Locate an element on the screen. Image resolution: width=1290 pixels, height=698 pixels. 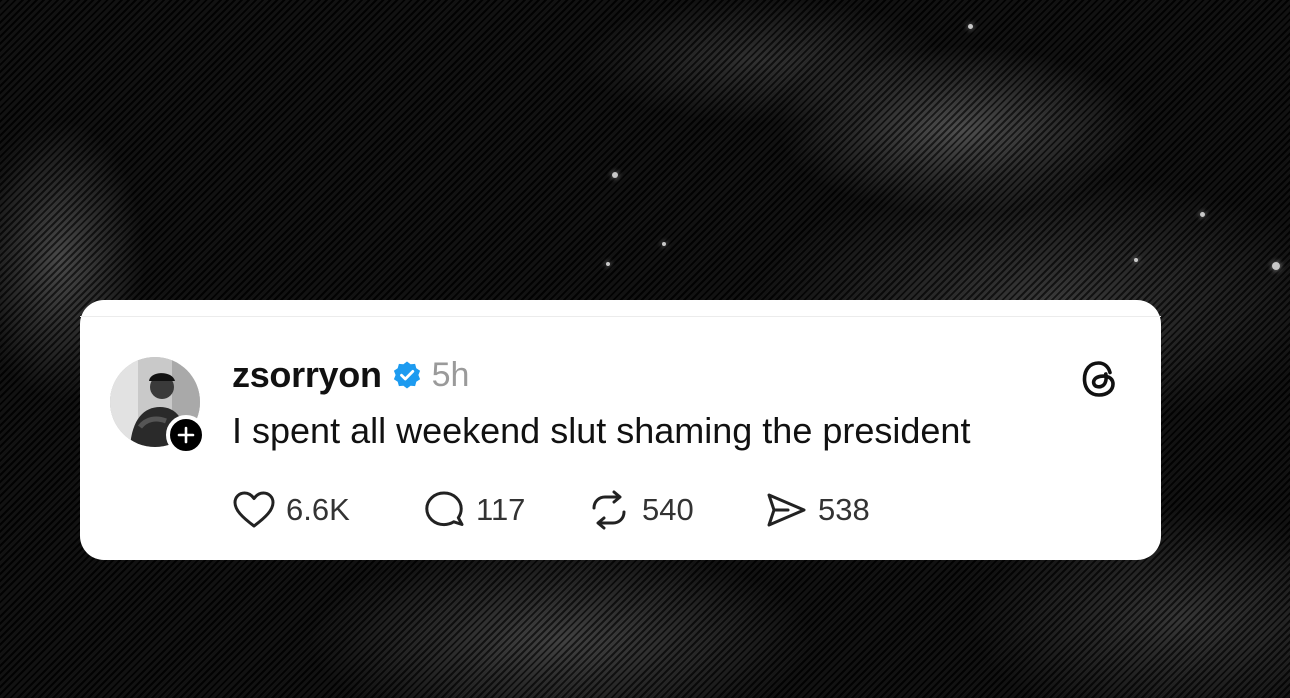
post-header: zsorryon 5h is located at coordinates (350, 375).